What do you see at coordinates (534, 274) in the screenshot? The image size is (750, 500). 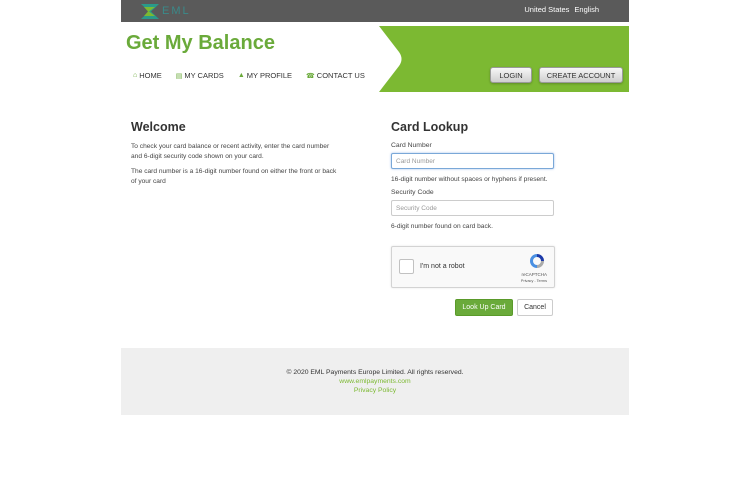 I see `recaptcha-brand: reCAPTCHA` at bounding box center [534, 274].